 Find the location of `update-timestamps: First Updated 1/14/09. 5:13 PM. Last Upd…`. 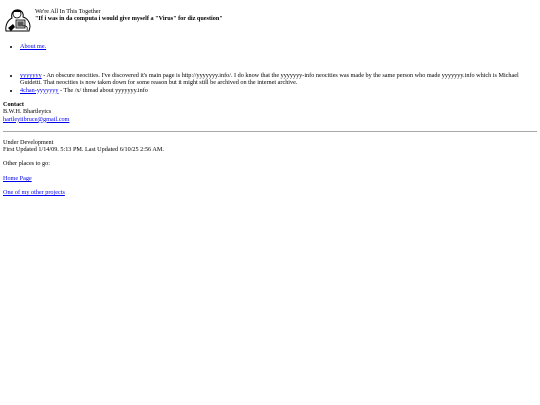

update-timestamps: First Updated 1/14/09. 5:13 PM. Last Upd… is located at coordinates (83, 150).